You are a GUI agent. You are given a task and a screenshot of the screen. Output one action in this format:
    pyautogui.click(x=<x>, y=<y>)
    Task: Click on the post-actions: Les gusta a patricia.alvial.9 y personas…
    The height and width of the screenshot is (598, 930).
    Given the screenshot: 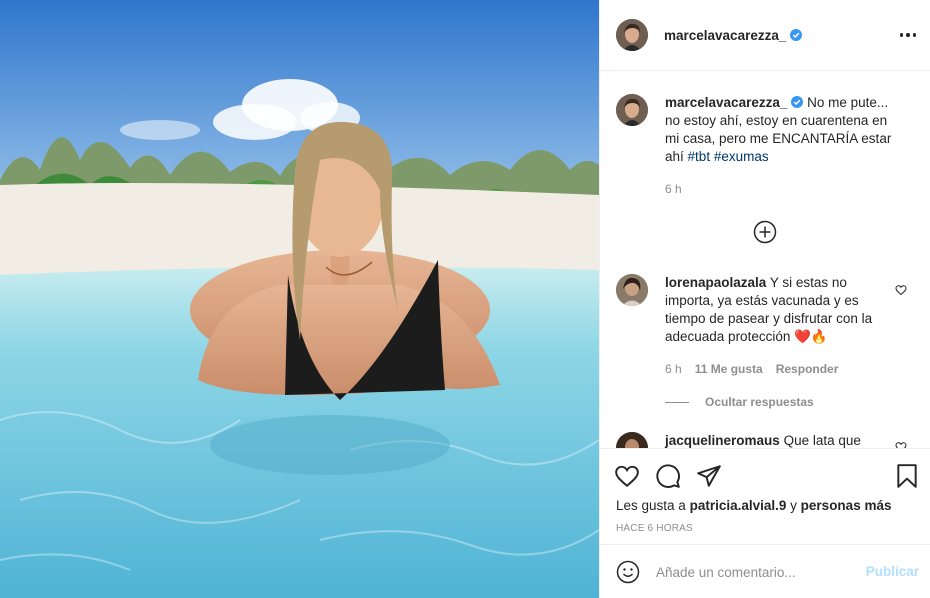 What is the action you would take?
    pyautogui.click(x=765, y=496)
    